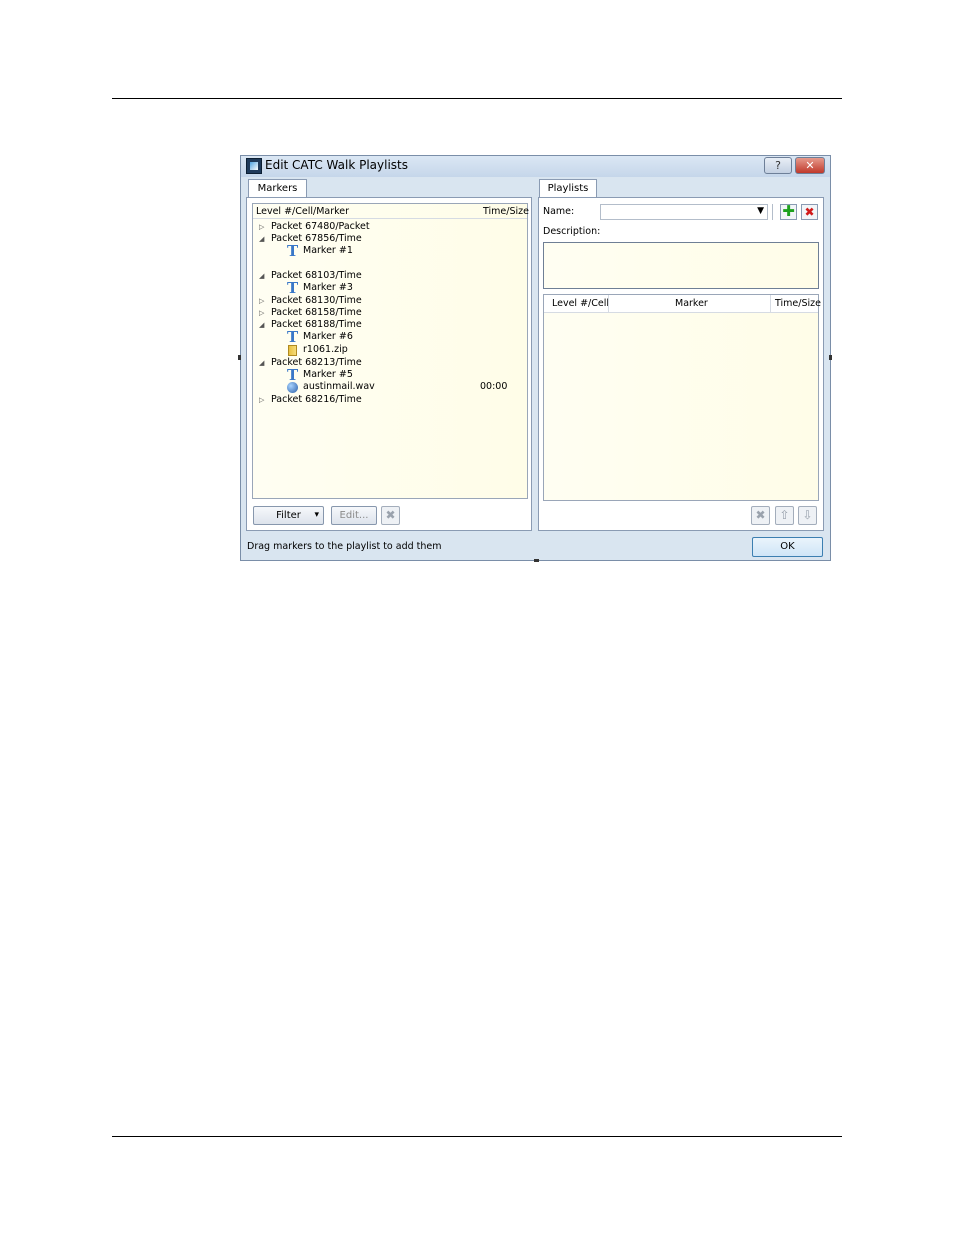 Image resolution: width=954 pixels, height=1235 pixels. What do you see at coordinates (572, 231) in the screenshot?
I see `description-label: Description:` at bounding box center [572, 231].